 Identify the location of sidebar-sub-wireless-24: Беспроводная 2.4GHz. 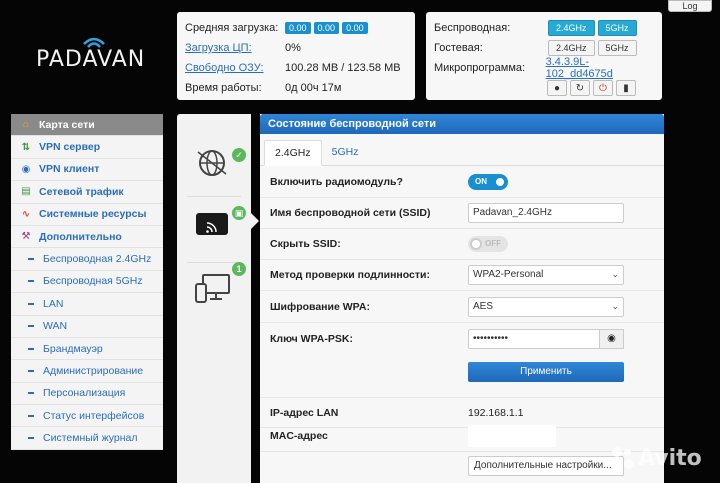
(87, 259).